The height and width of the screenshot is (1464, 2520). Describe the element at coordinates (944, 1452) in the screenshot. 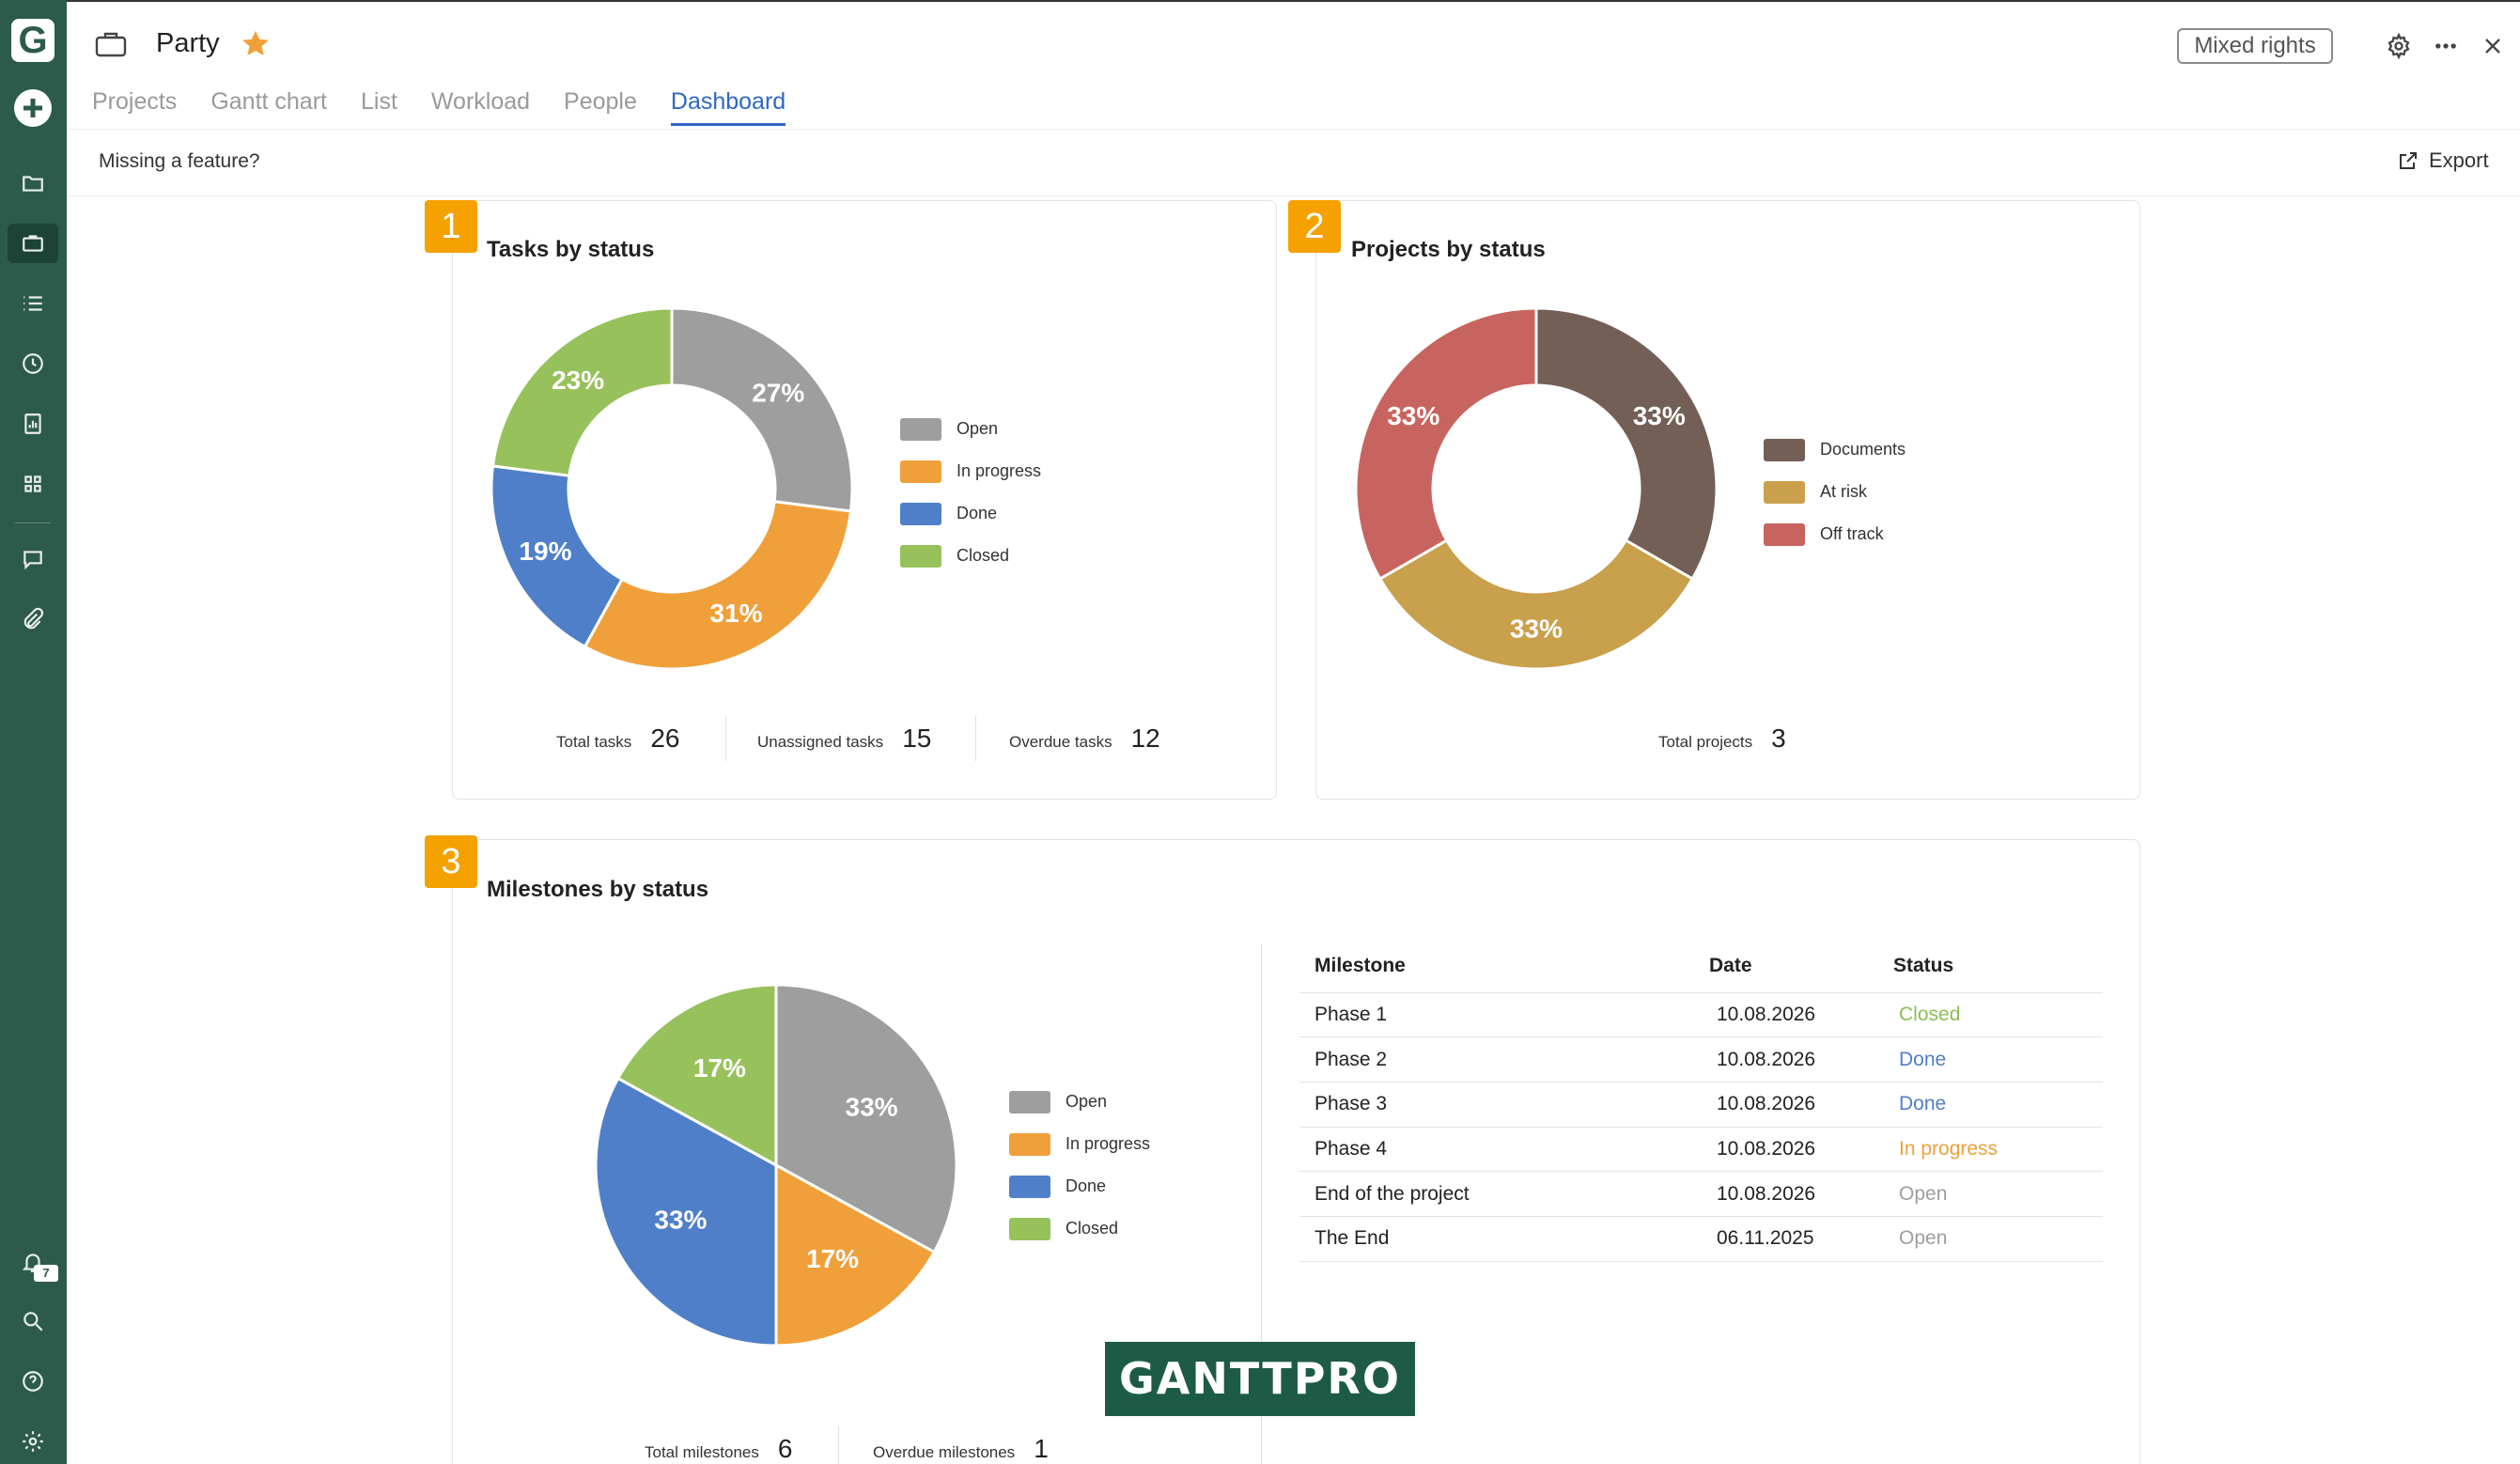

I see `stat-label: Overdue milestones` at that location.